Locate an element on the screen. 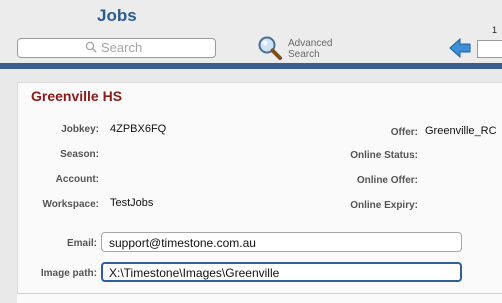 The image size is (502, 303). email-value: support@timestone.com.au is located at coordinates (182, 243).